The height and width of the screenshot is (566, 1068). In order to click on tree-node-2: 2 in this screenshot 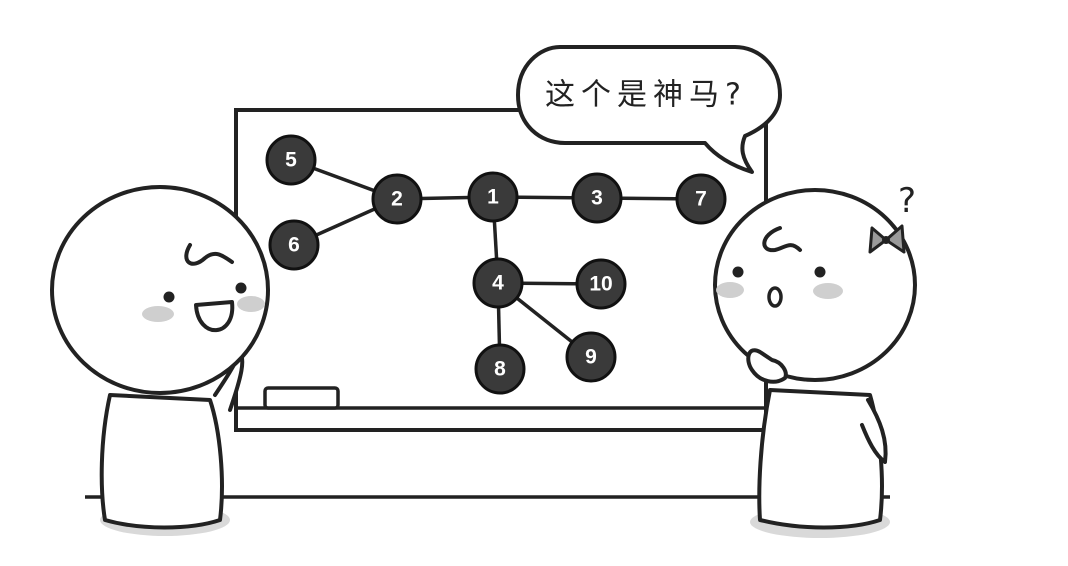, I will do `click(397, 199)`.